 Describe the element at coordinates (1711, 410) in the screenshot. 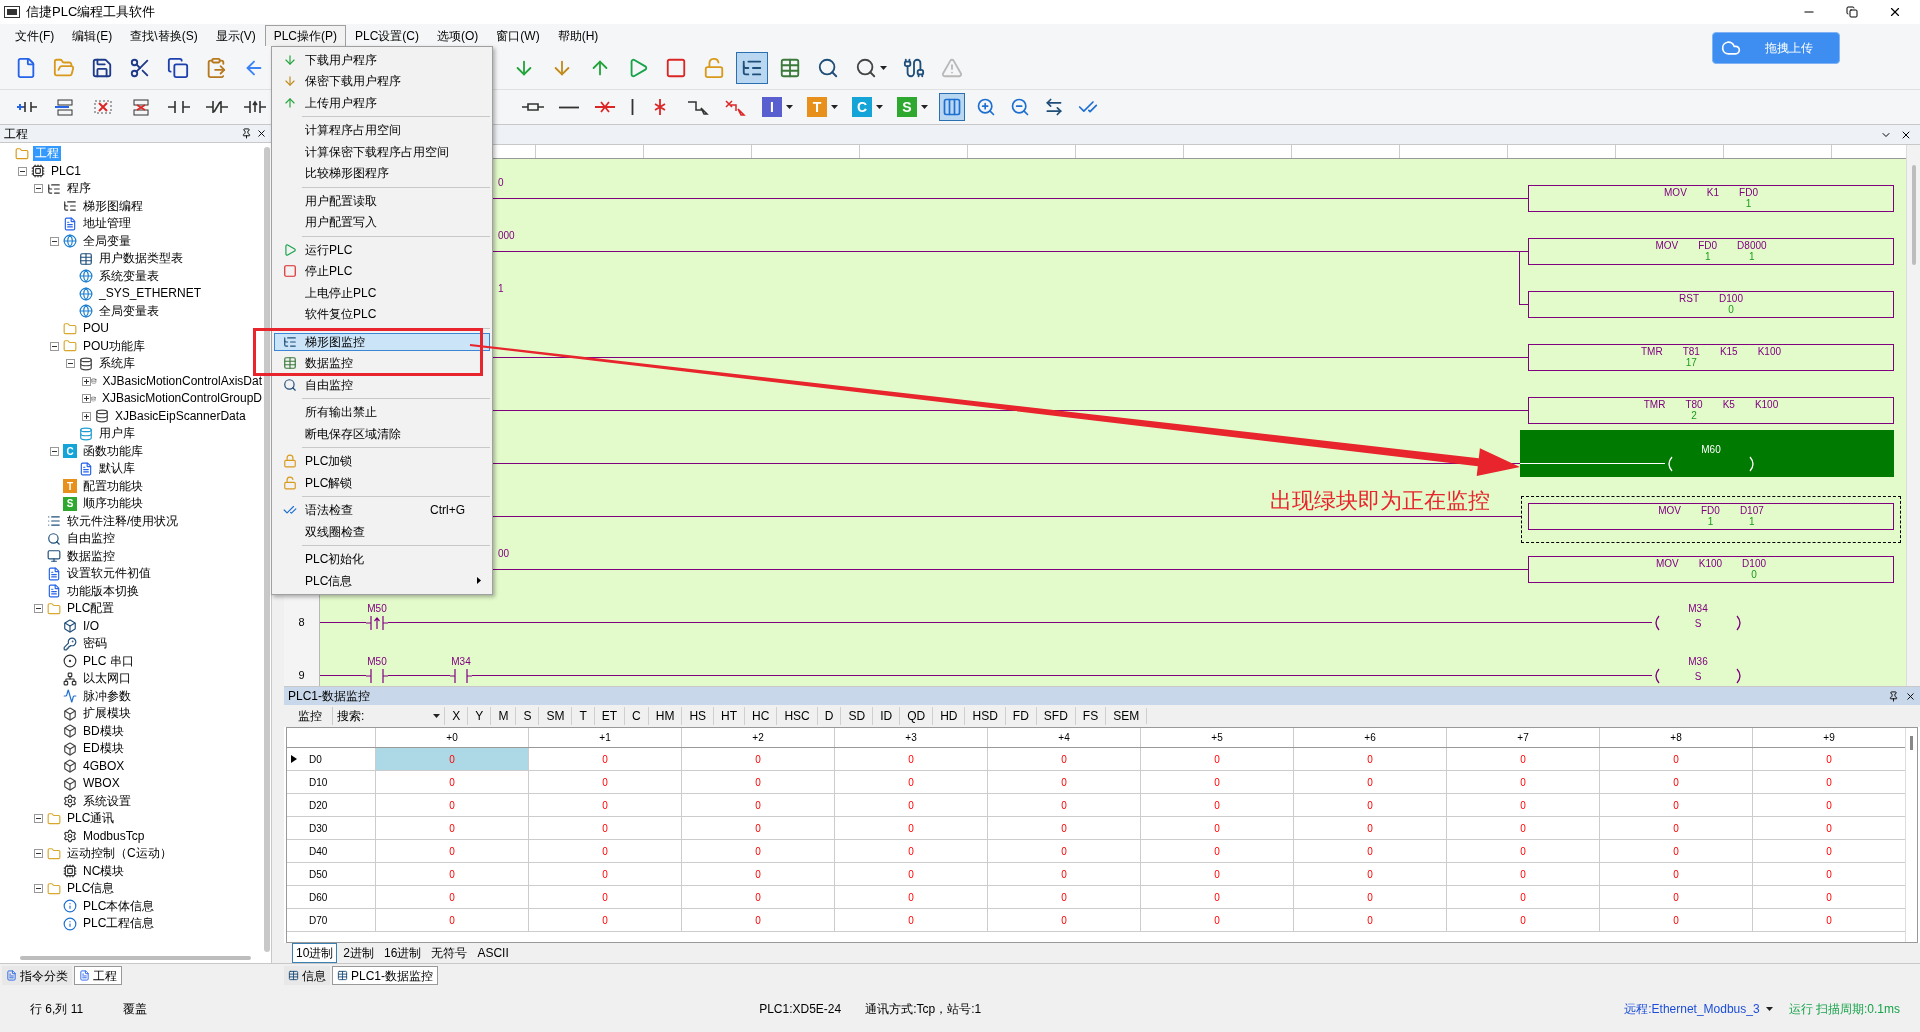

I see `instruction-box: TMR T80 2 K5 K100` at that location.